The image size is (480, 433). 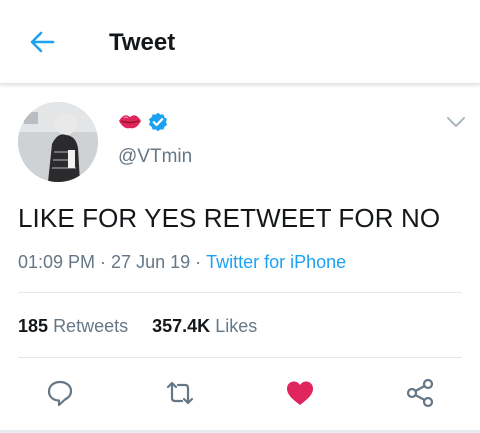 I want to click on likes-count: 357.4K, so click(x=181, y=326).